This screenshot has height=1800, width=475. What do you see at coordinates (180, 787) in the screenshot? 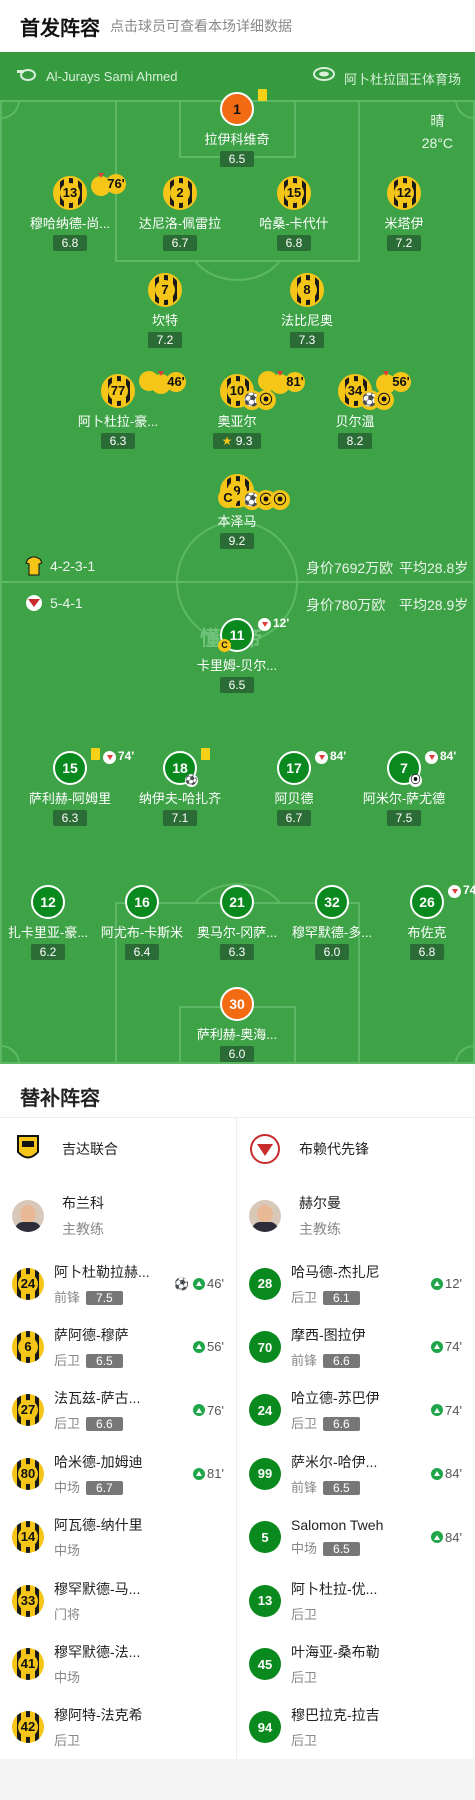
I see `away-player: 18 ⚽ 纳伊夫-哈扎齐 7.1` at bounding box center [180, 787].